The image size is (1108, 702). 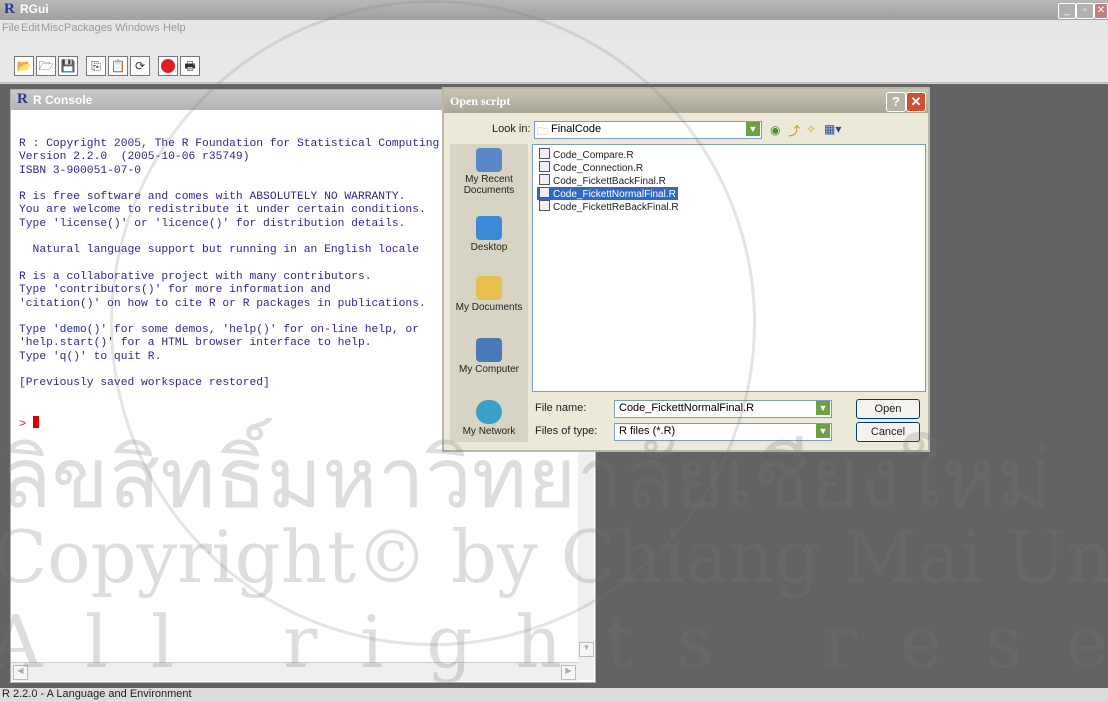 What do you see at coordinates (609, 181) in the screenshot?
I see `file-name: Code_FickettBackFinal.R` at bounding box center [609, 181].